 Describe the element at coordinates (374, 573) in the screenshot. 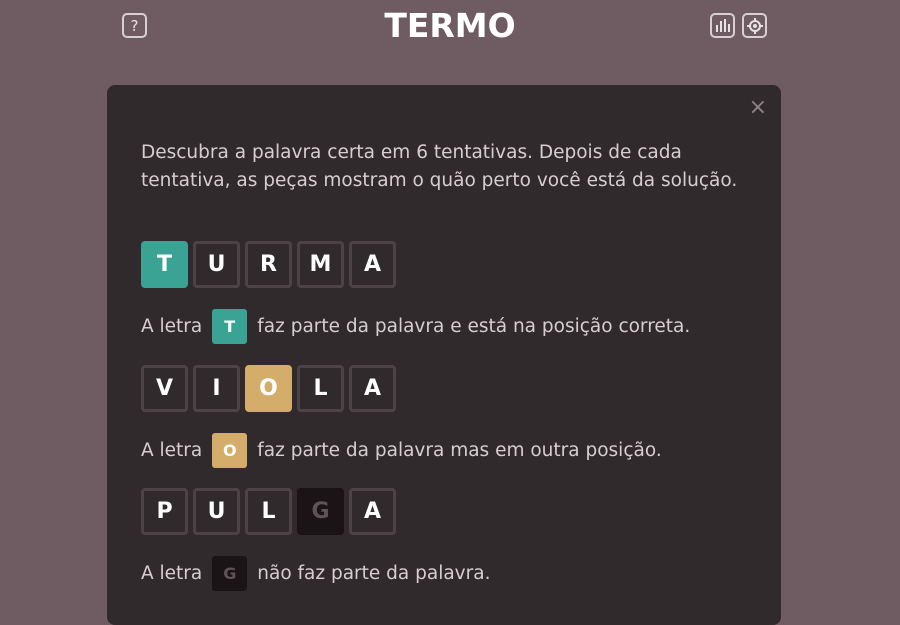

I see `explain-post: não faz parte da palavra.` at that location.